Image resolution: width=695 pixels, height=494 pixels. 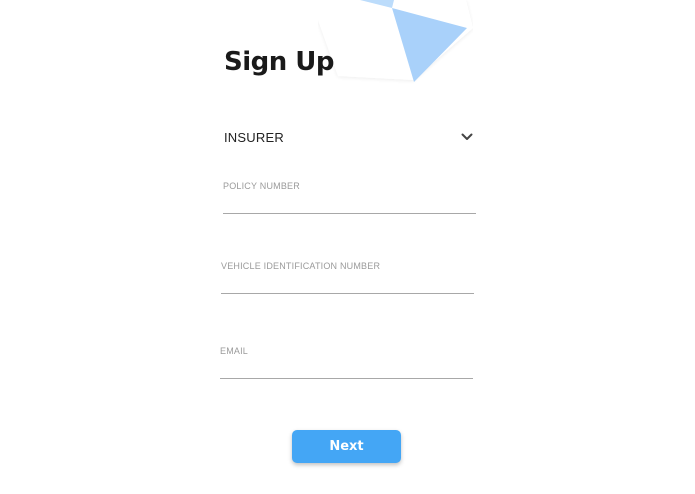 I want to click on email-field-group: EMAIL, so click(x=346, y=362).